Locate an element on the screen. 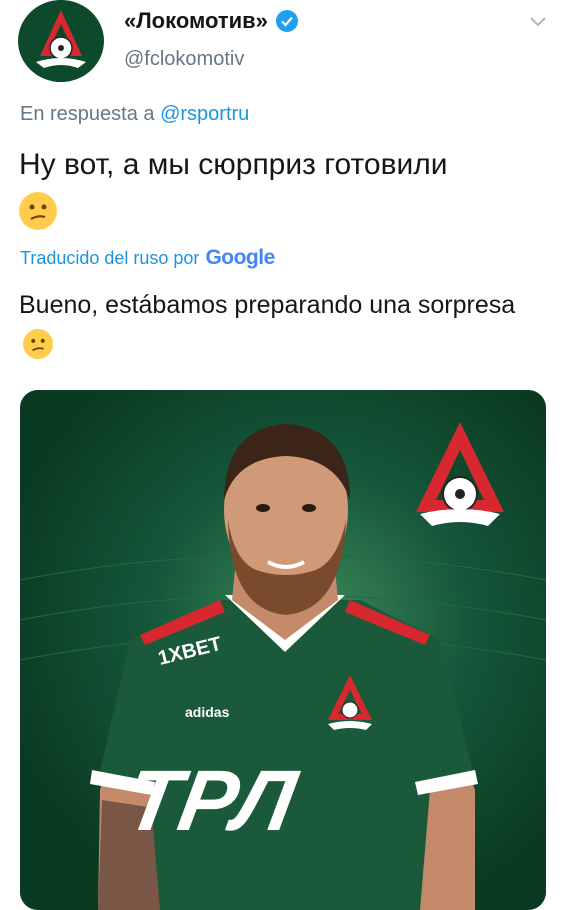  translated-text: Bueno, estábamos preparando una sorpresa is located at coordinates (279, 324).